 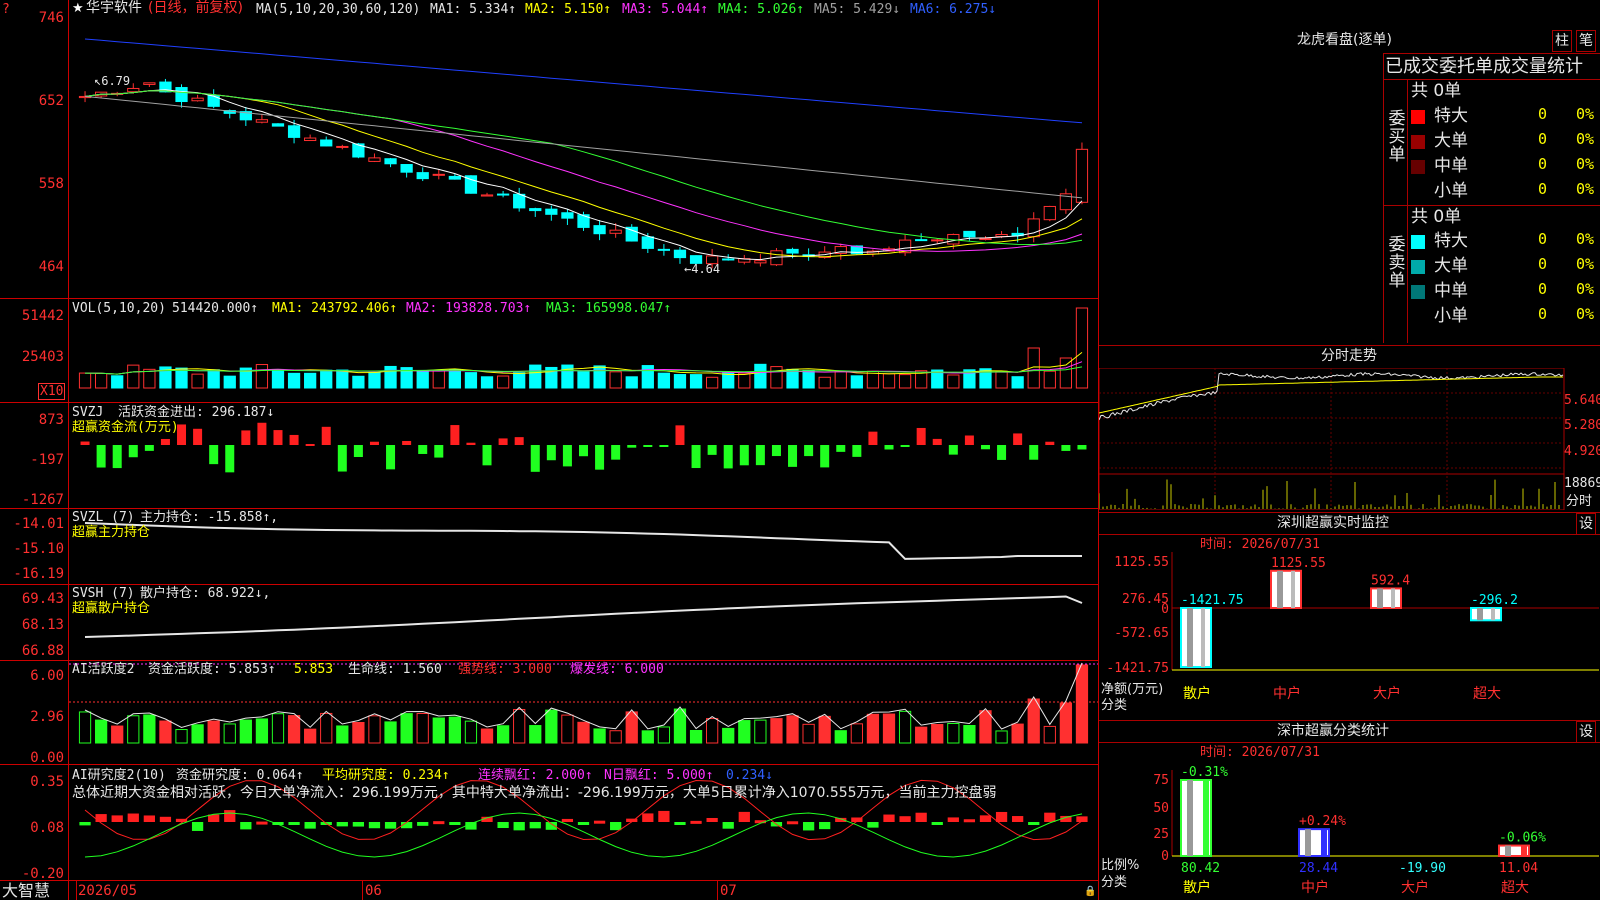 What do you see at coordinates (1315, 887) in the screenshot?
I see `sz-stats-category: 中户` at bounding box center [1315, 887].